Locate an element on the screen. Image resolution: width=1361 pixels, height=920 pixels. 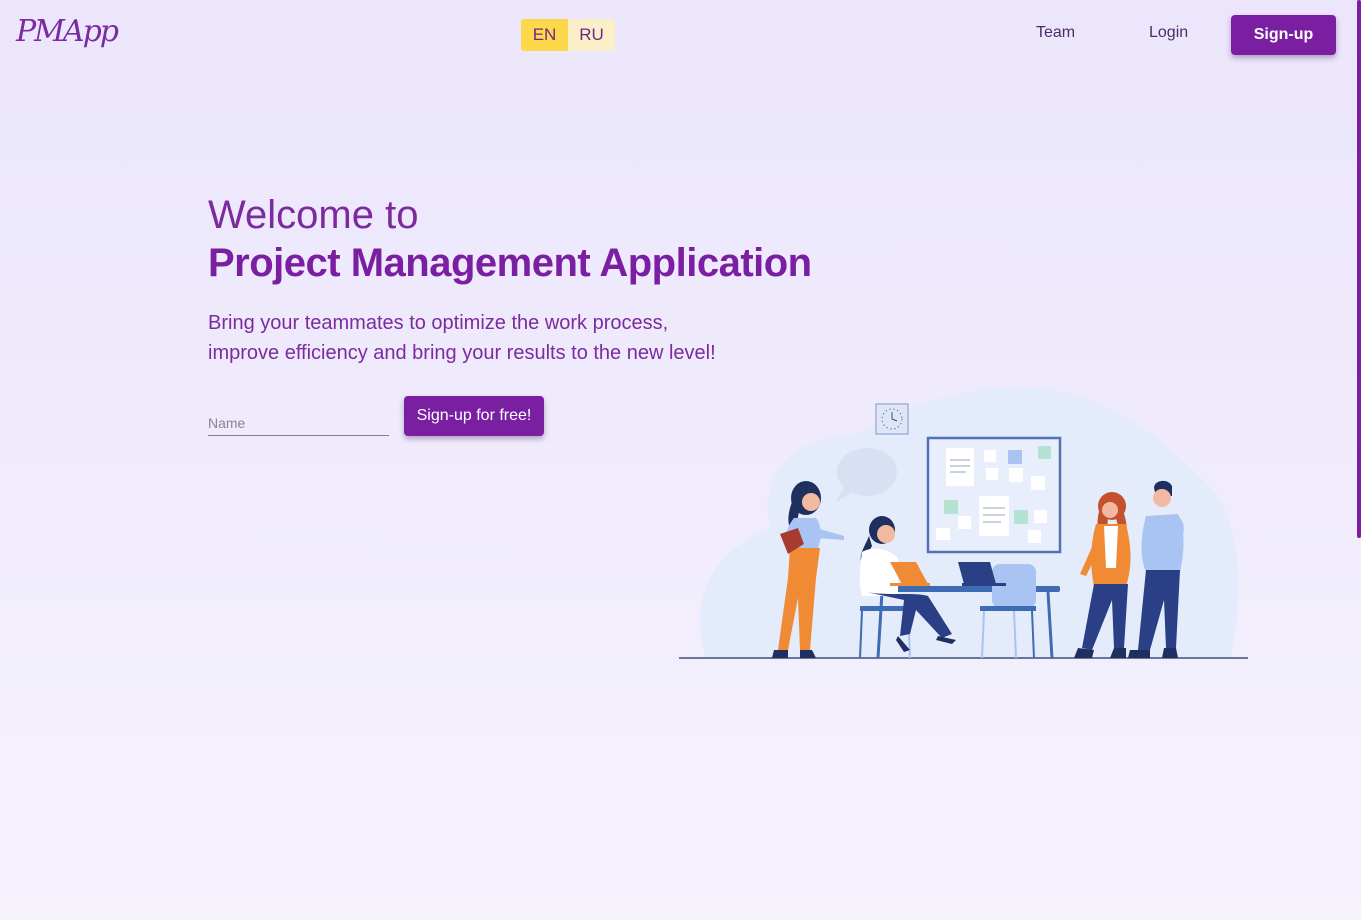
name-input is located at coordinates (298, 420).